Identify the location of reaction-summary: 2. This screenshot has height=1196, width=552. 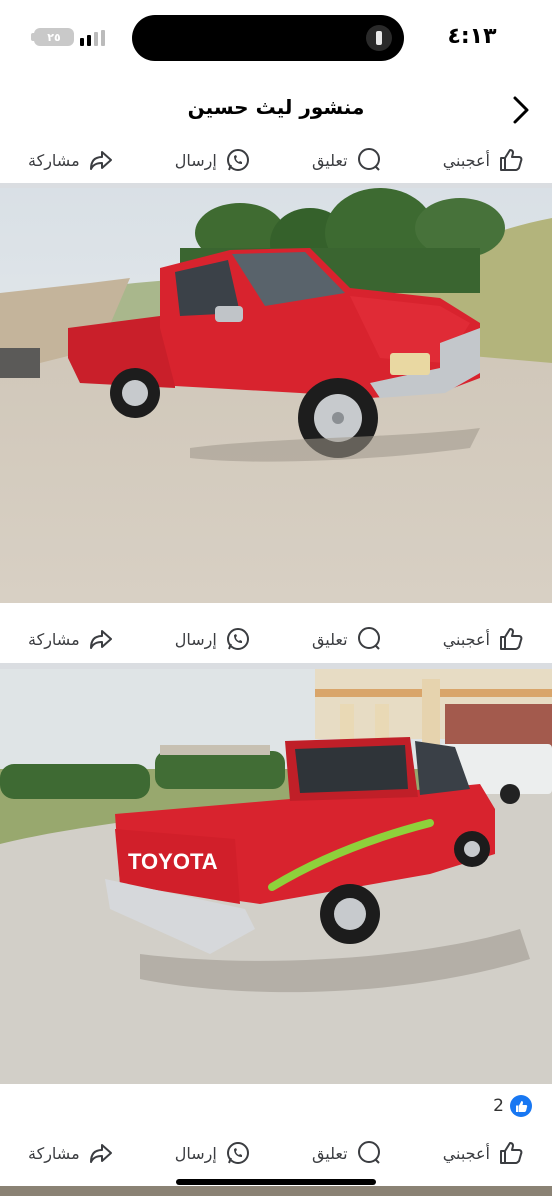
(512, 1106).